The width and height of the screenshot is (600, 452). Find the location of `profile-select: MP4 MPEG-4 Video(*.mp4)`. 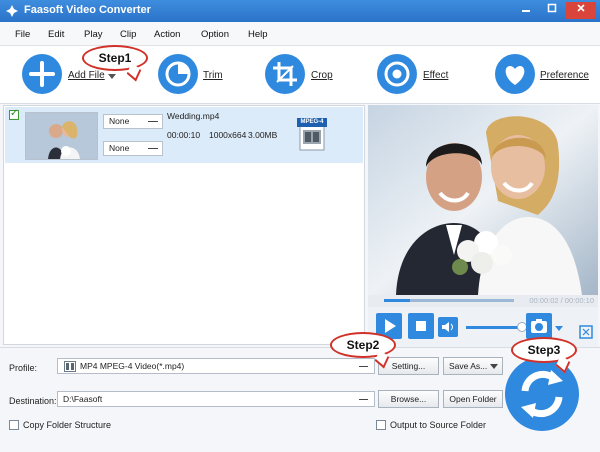

profile-select: MP4 MPEG-4 Video(*.mp4) is located at coordinates (216, 366).